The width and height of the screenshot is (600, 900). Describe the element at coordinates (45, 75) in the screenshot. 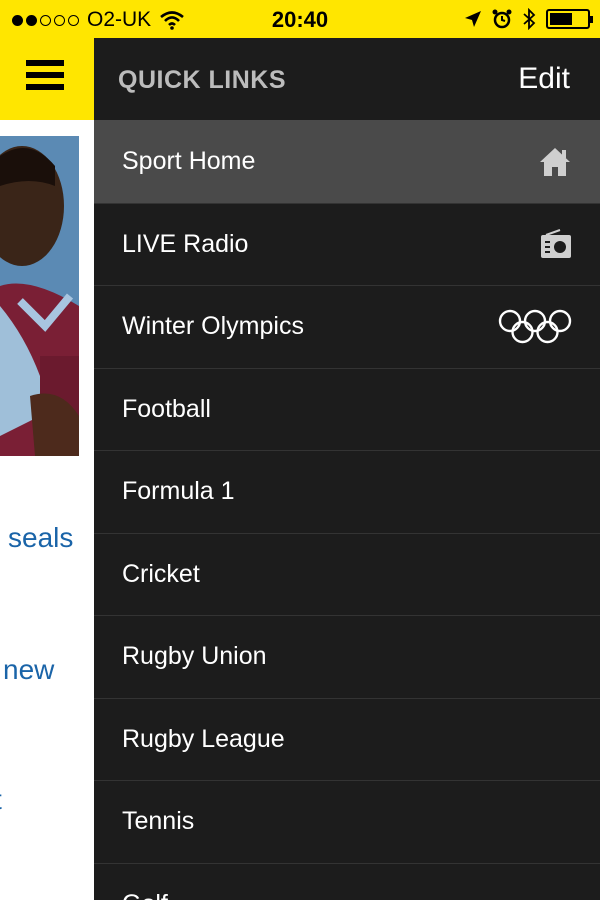

I see `menu-icon` at that location.